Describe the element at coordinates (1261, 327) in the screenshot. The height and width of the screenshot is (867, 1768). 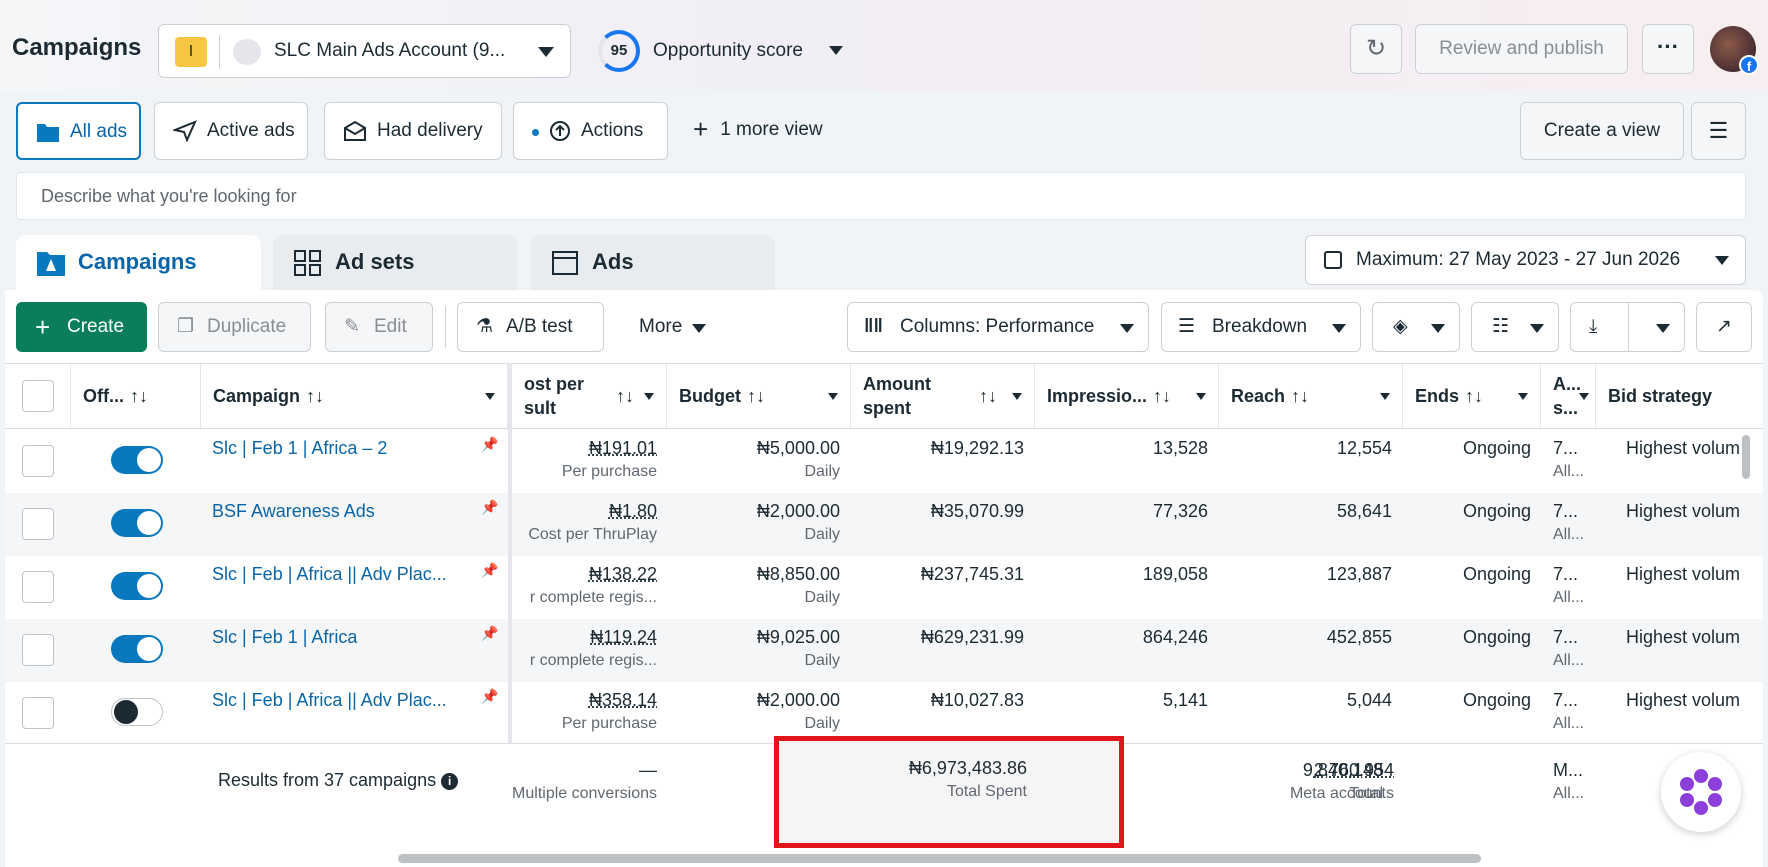
I see `breakdown-button: ☰ Breakdown` at that location.